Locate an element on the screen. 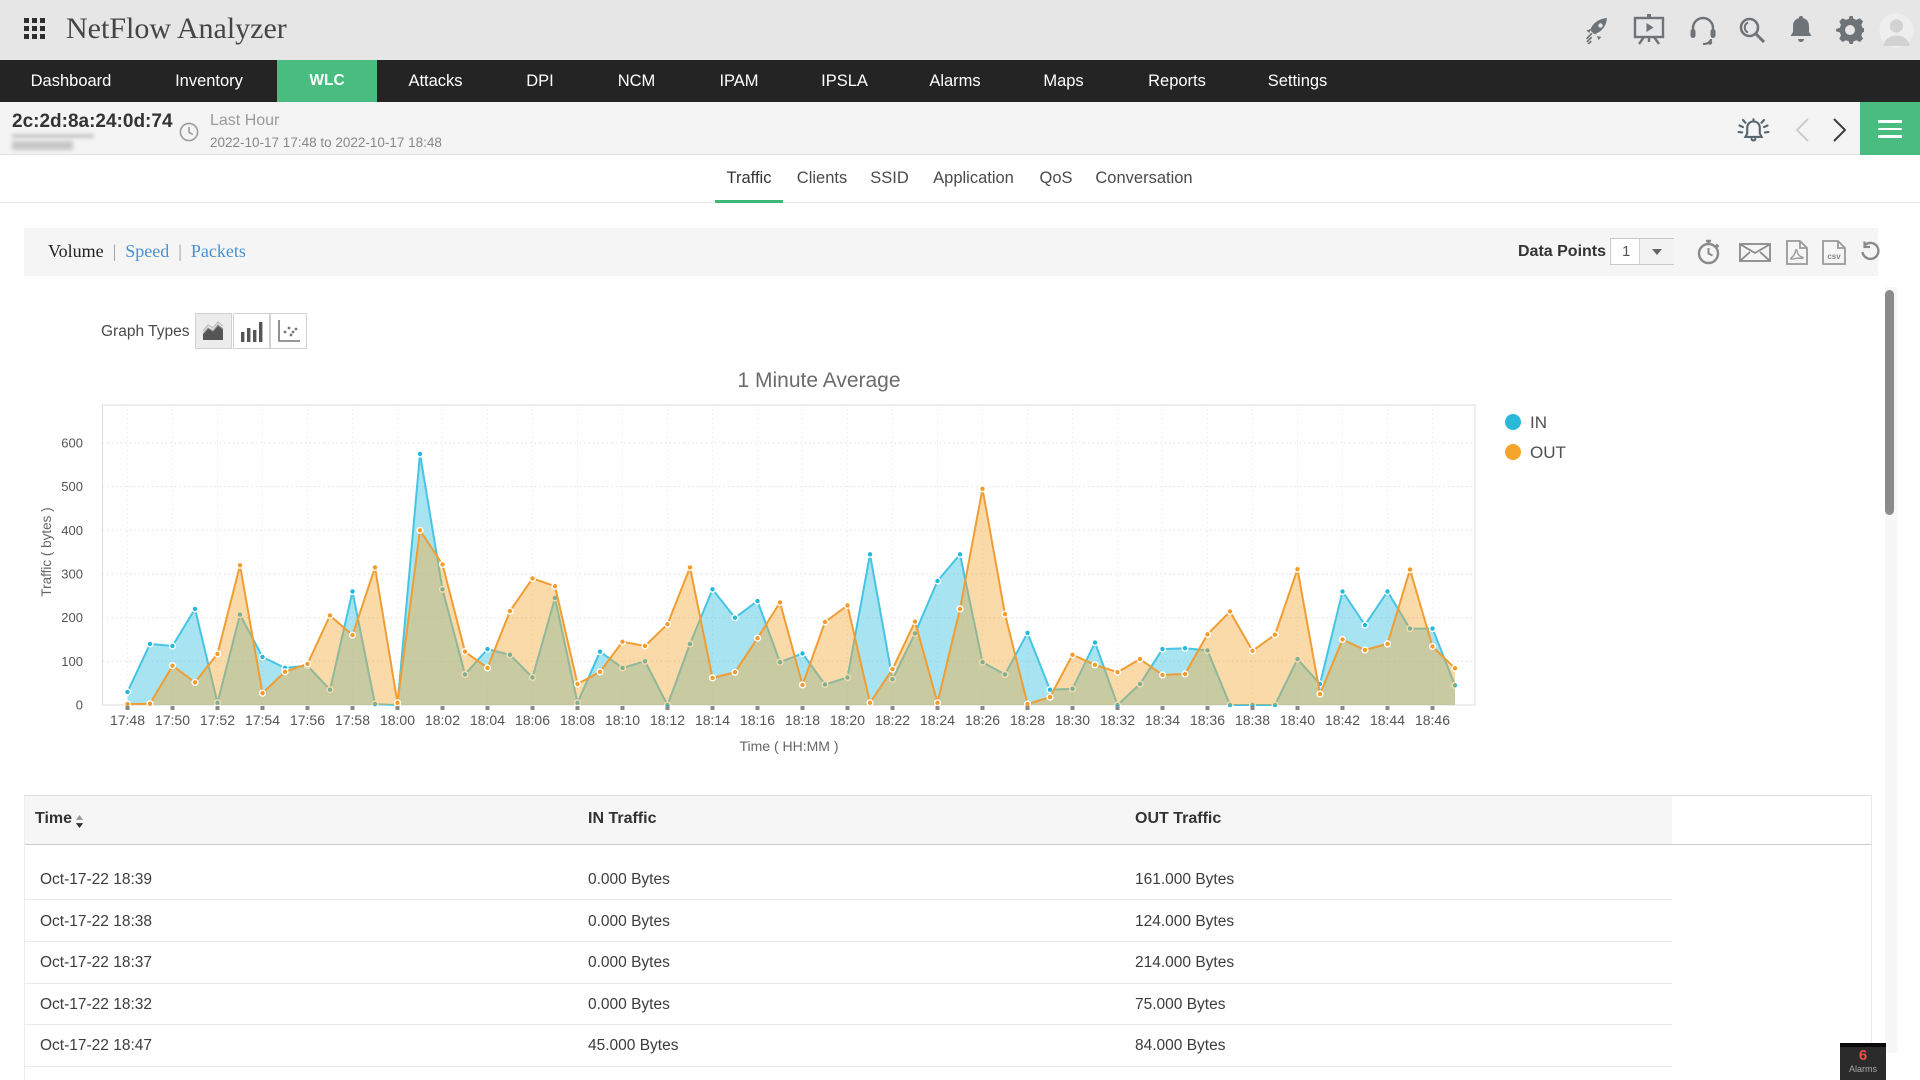 The width and height of the screenshot is (1920, 1080). svg-text: 18:00 is located at coordinates (397, 720).